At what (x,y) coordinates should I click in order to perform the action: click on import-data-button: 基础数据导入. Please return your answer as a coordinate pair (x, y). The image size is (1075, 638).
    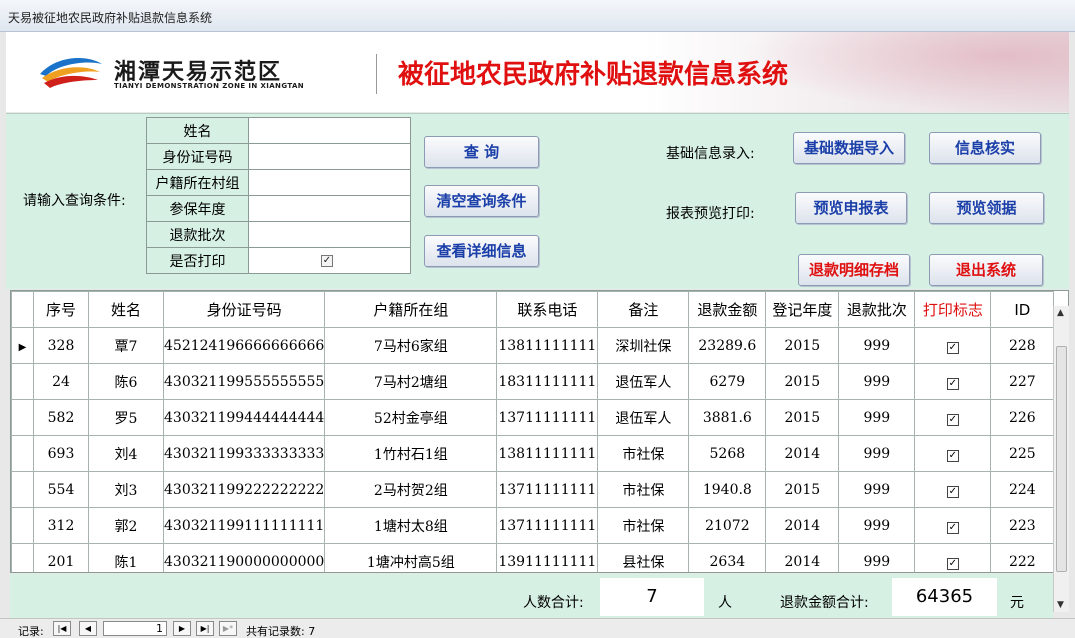
    Looking at the image, I should click on (849, 148).